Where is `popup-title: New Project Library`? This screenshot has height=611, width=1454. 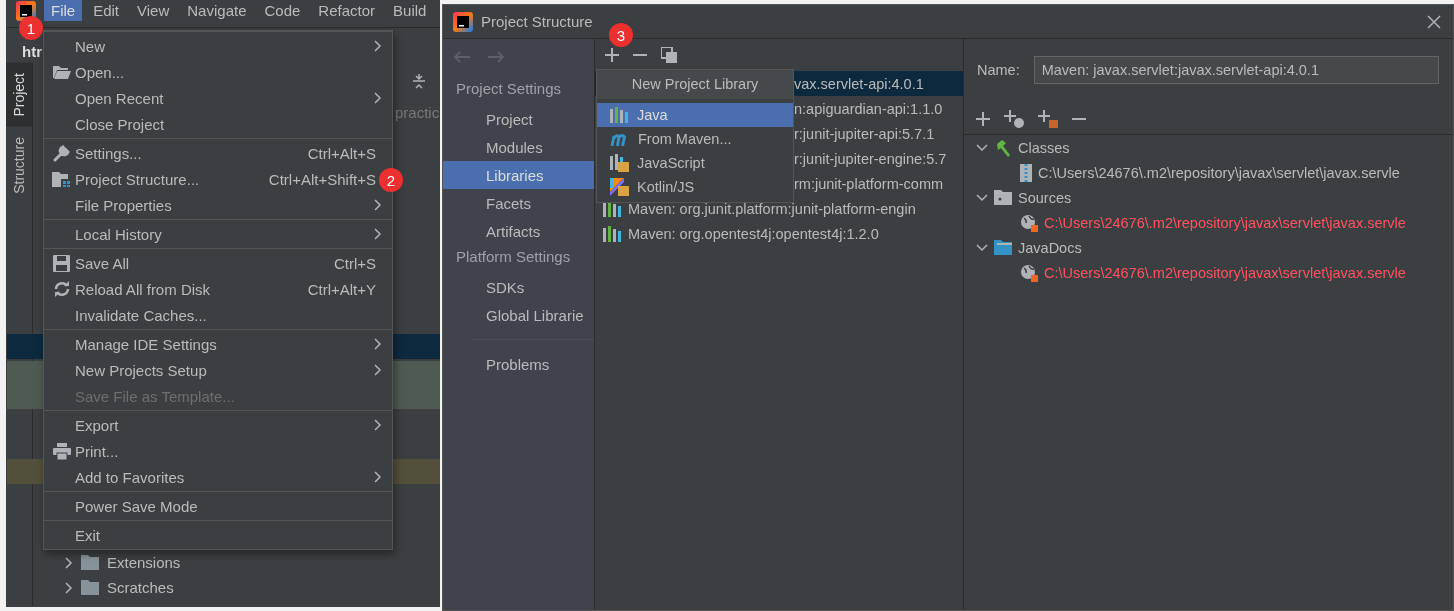
popup-title: New Project Library is located at coordinates (695, 84).